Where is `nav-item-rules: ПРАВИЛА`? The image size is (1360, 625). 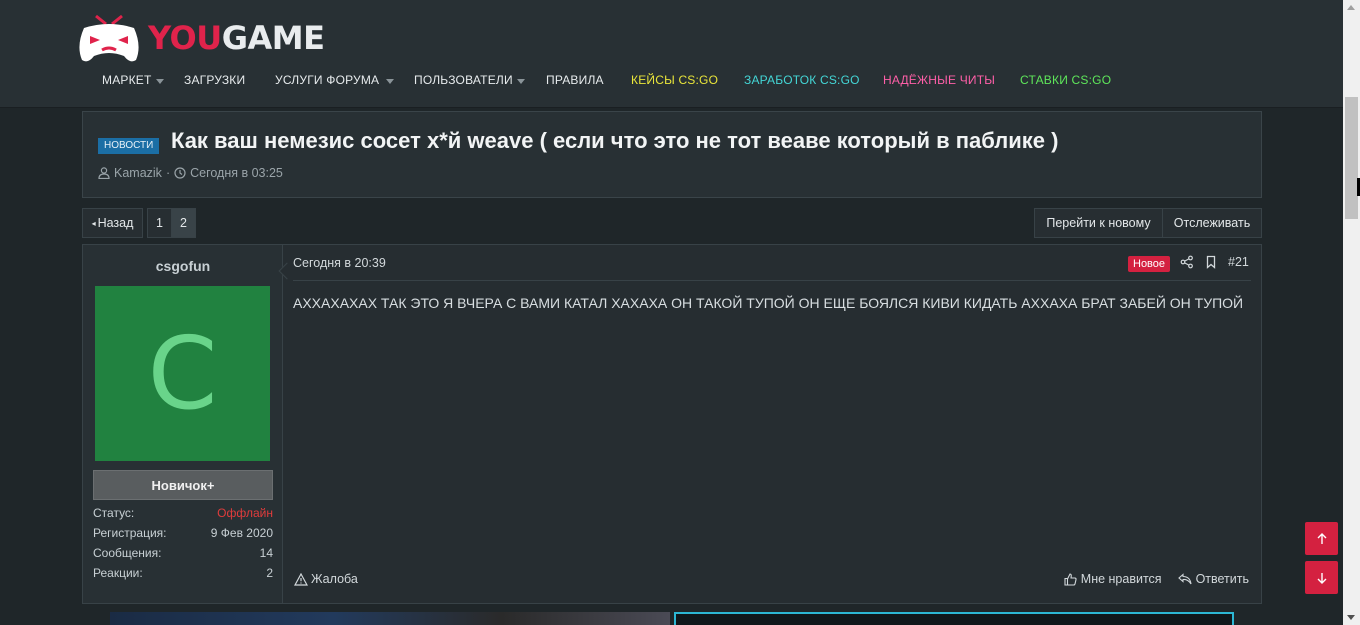 nav-item-rules: ПРАВИЛА is located at coordinates (575, 80).